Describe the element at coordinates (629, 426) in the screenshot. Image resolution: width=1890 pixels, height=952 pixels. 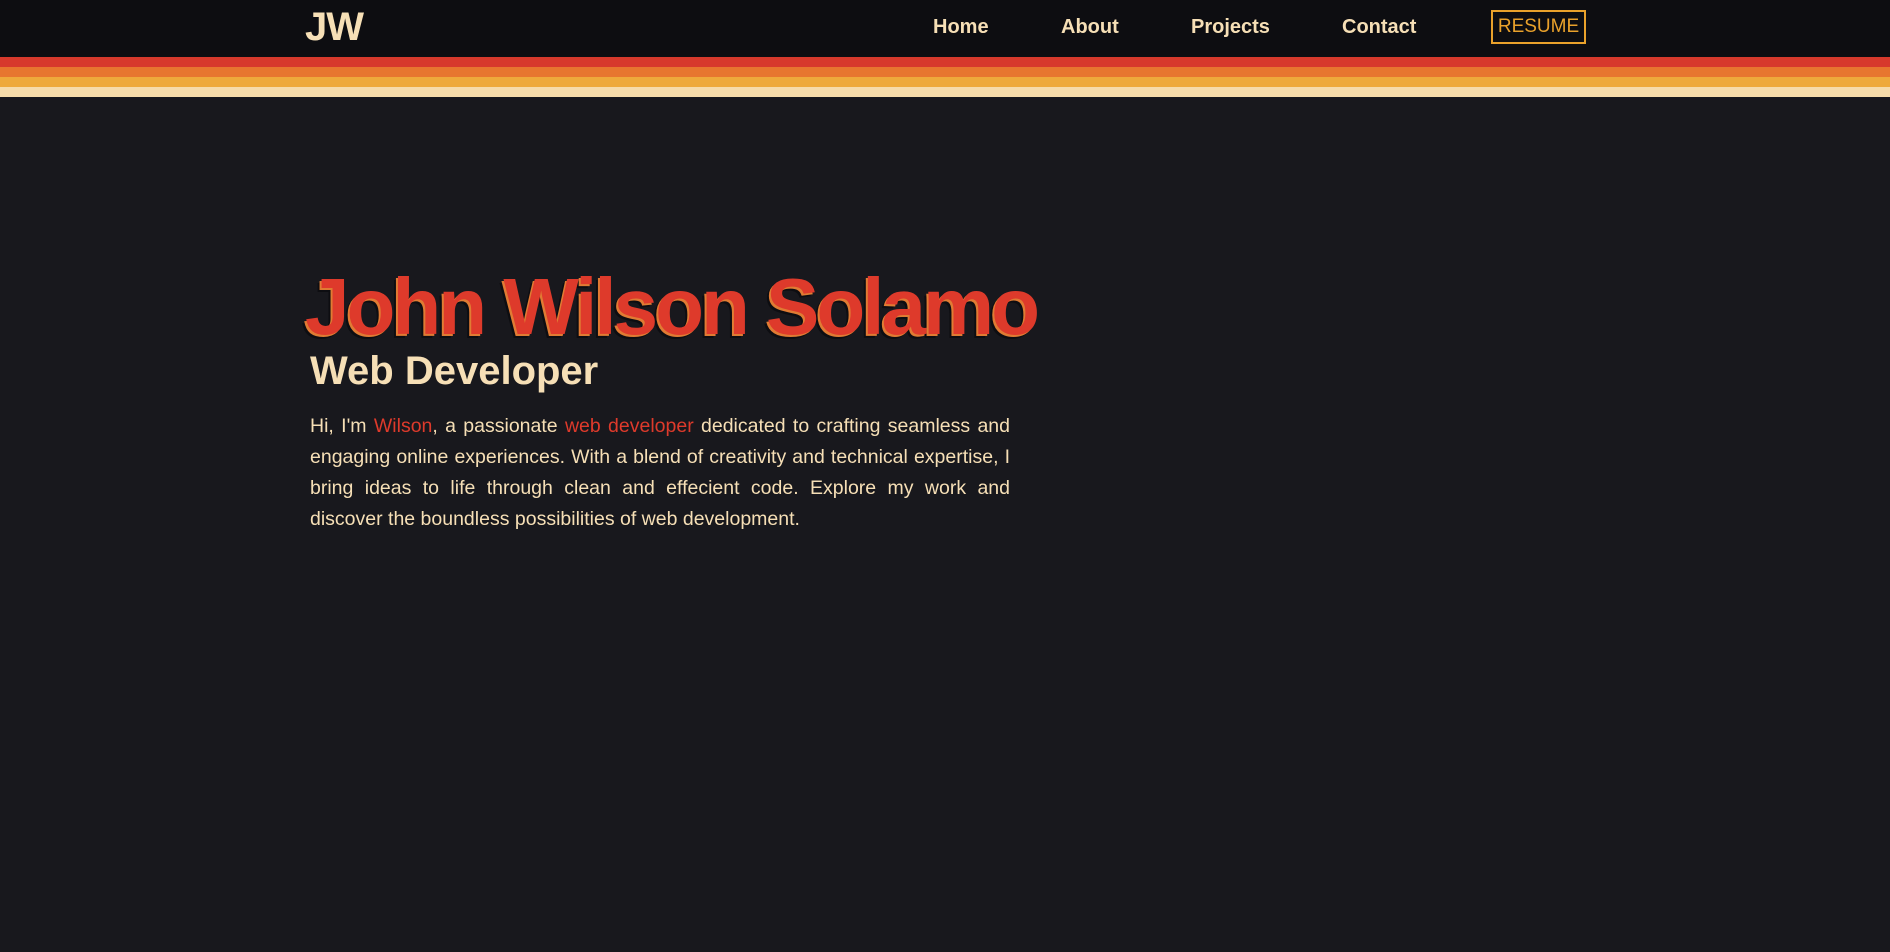
I see `intro-highlight-role: web developer` at that location.